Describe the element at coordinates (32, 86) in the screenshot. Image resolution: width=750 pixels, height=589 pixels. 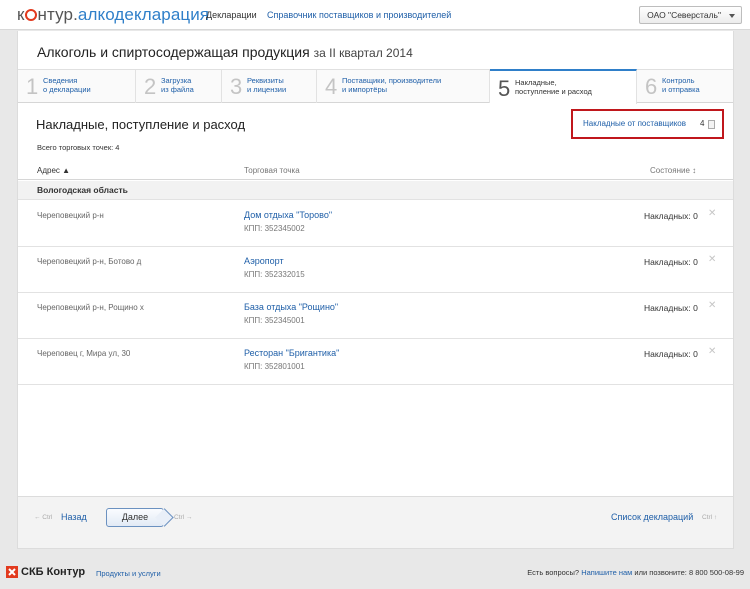
I see `step-number: 1` at that location.